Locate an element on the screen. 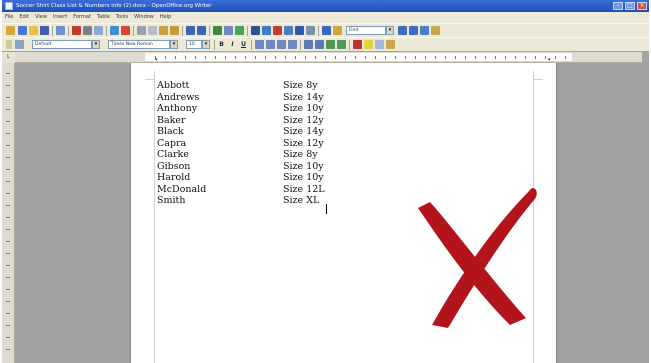  print-icon is located at coordinates (87, 30).